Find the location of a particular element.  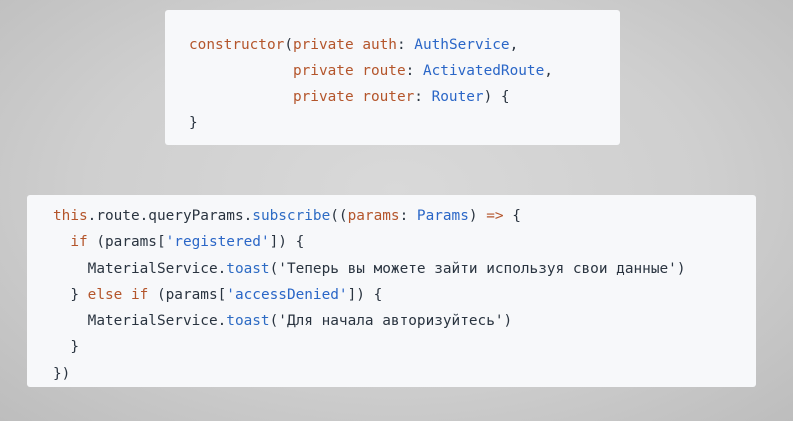

code-token: auth is located at coordinates (379, 45).